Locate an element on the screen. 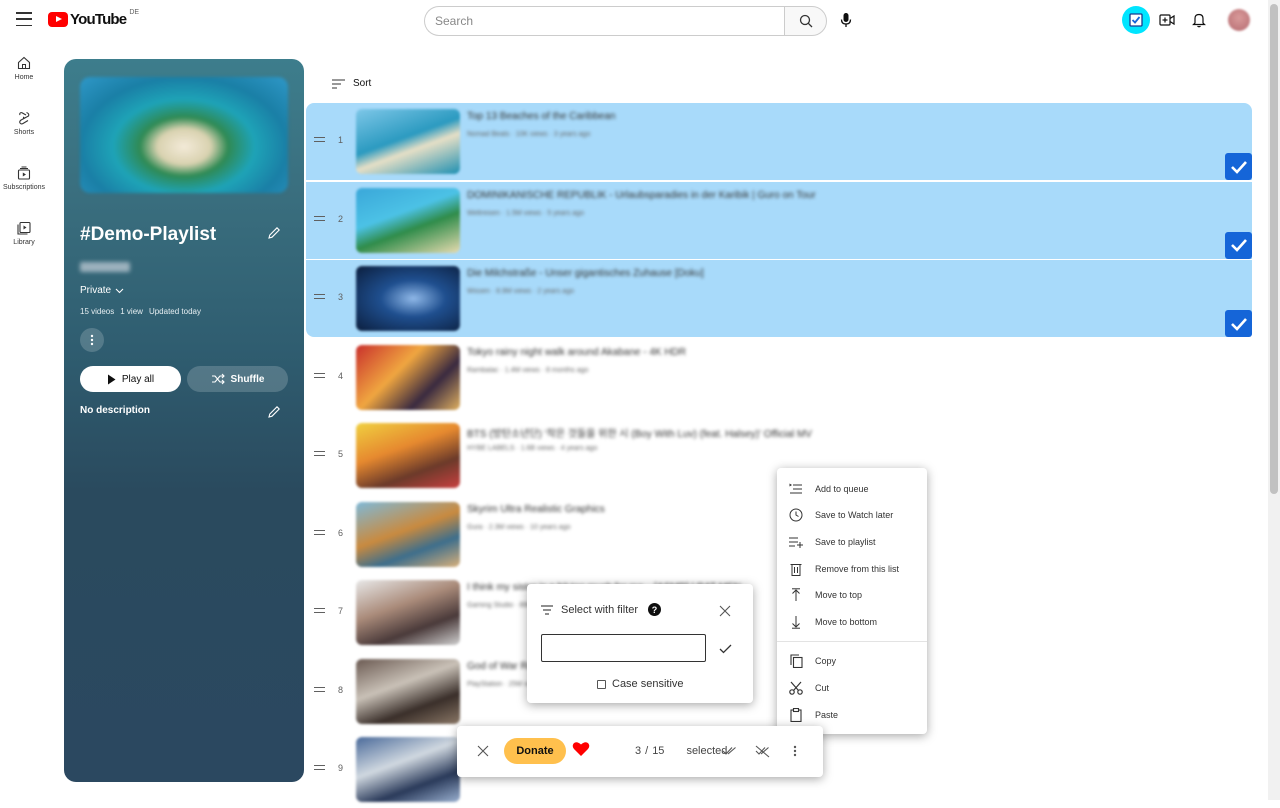 The width and height of the screenshot is (1280, 808). menu-icon is located at coordinates (24, 19).